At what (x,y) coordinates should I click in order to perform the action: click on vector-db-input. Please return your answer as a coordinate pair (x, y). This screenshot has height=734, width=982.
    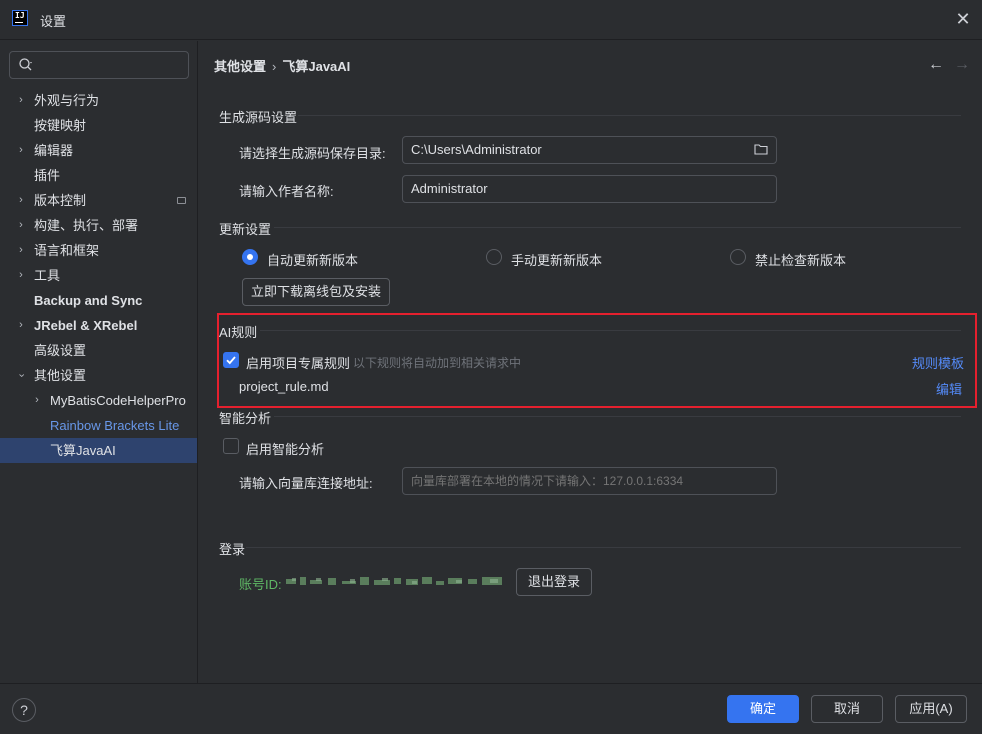
    Looking at the image, I should click on (589, 481).